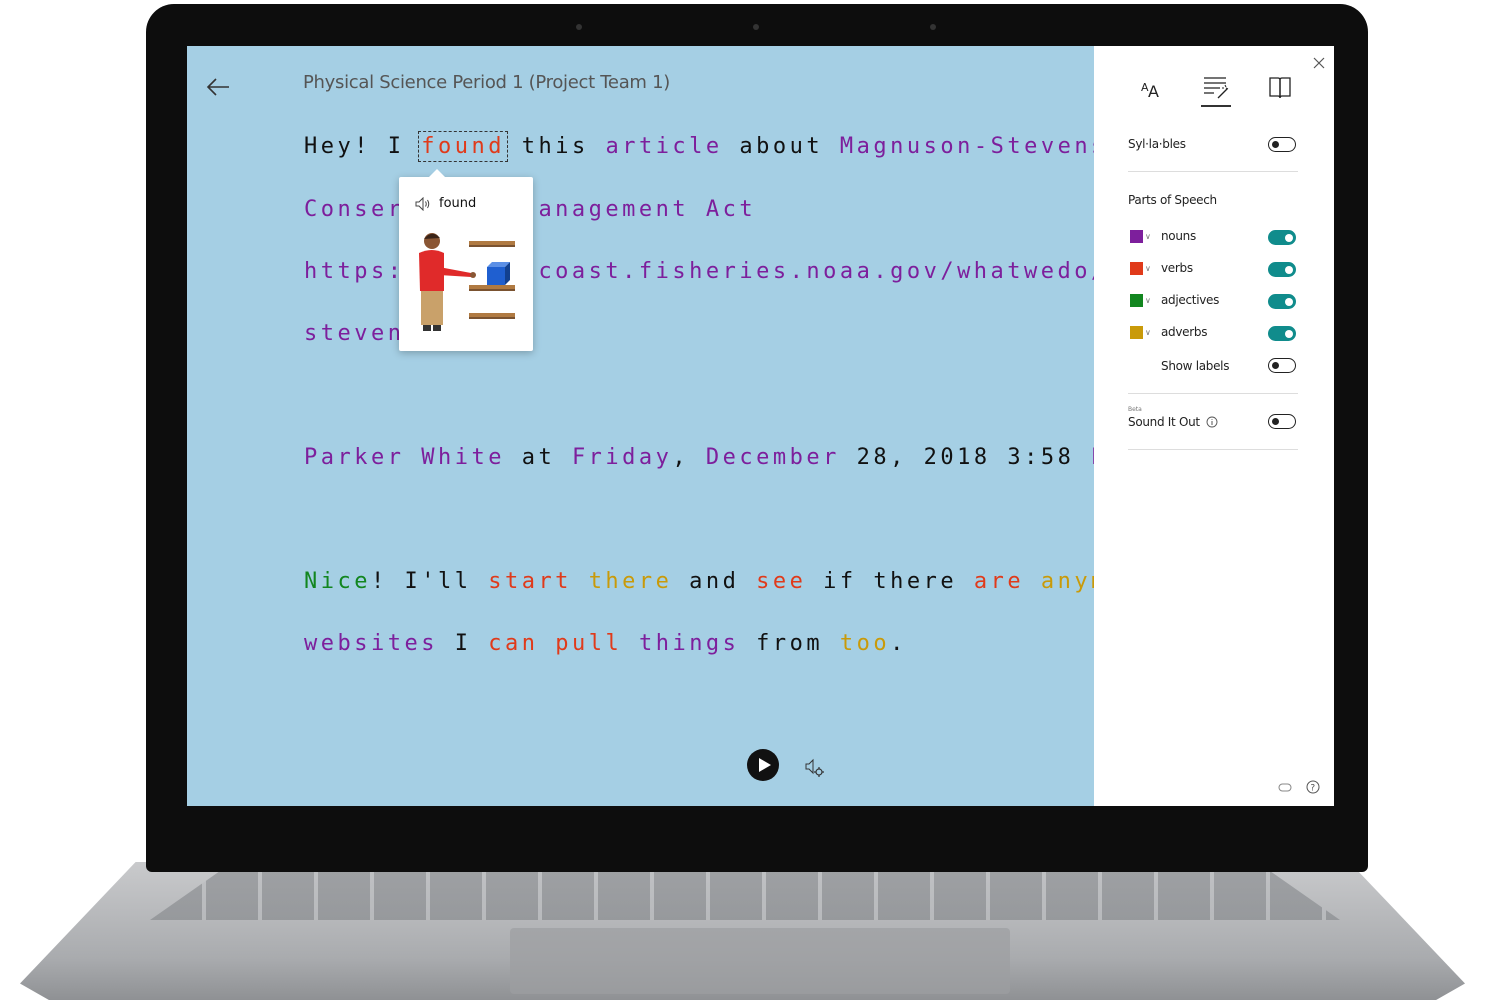  What do you see at coordinates (647, 209) in the screenshot?
I see `word: anagement Act` at bounding box center [647, 209].